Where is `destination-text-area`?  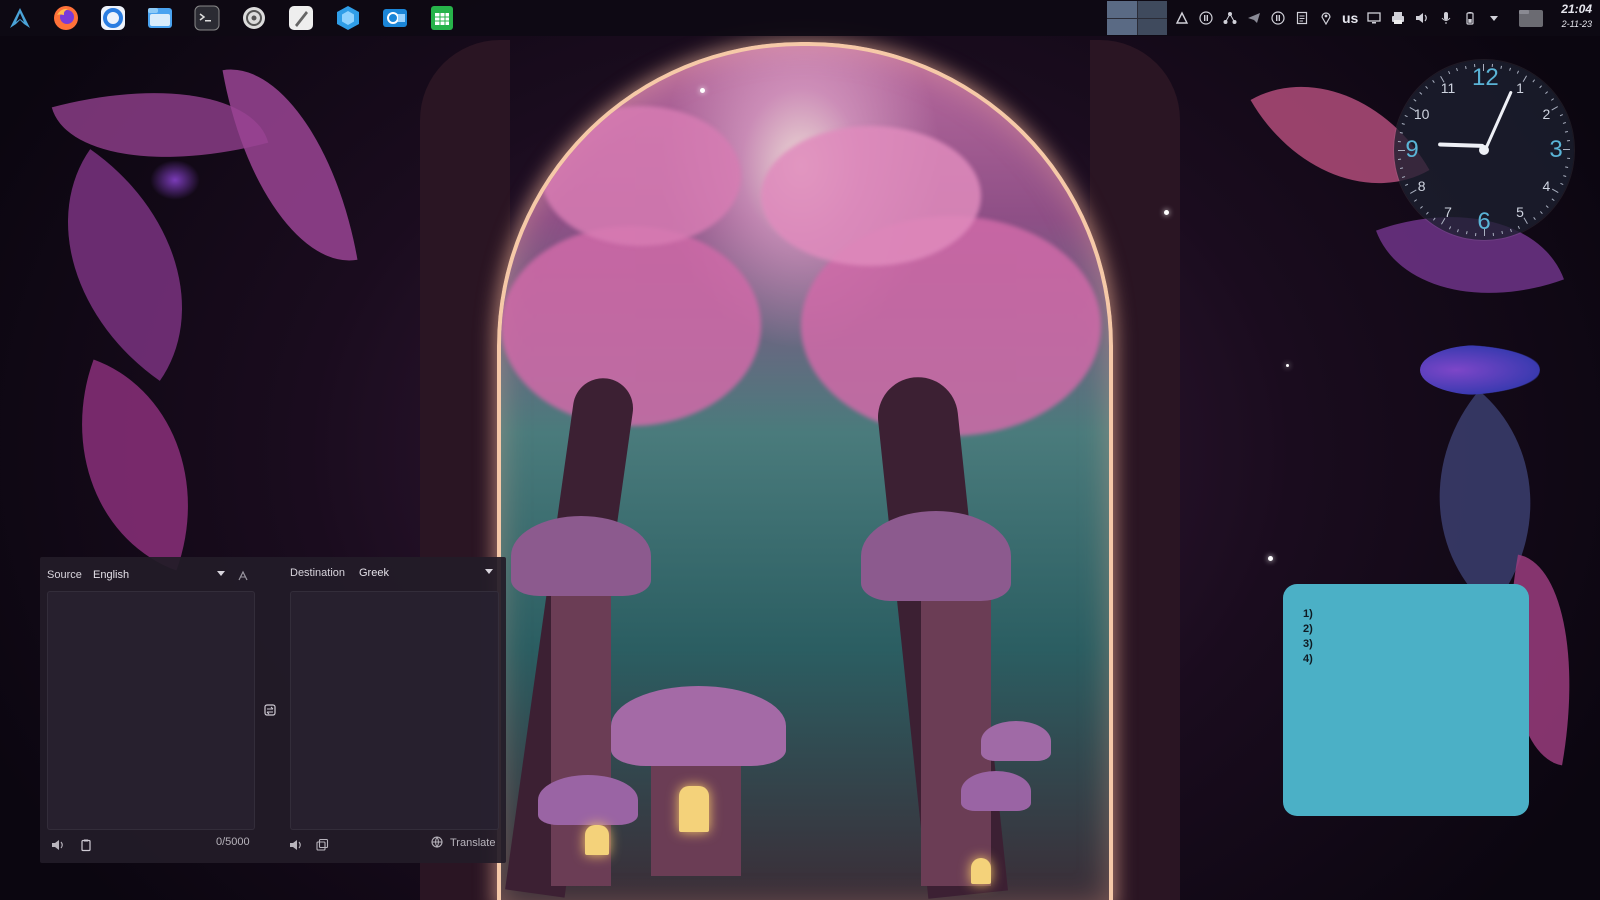
destination-text-area is located at coordinates (394, 710).